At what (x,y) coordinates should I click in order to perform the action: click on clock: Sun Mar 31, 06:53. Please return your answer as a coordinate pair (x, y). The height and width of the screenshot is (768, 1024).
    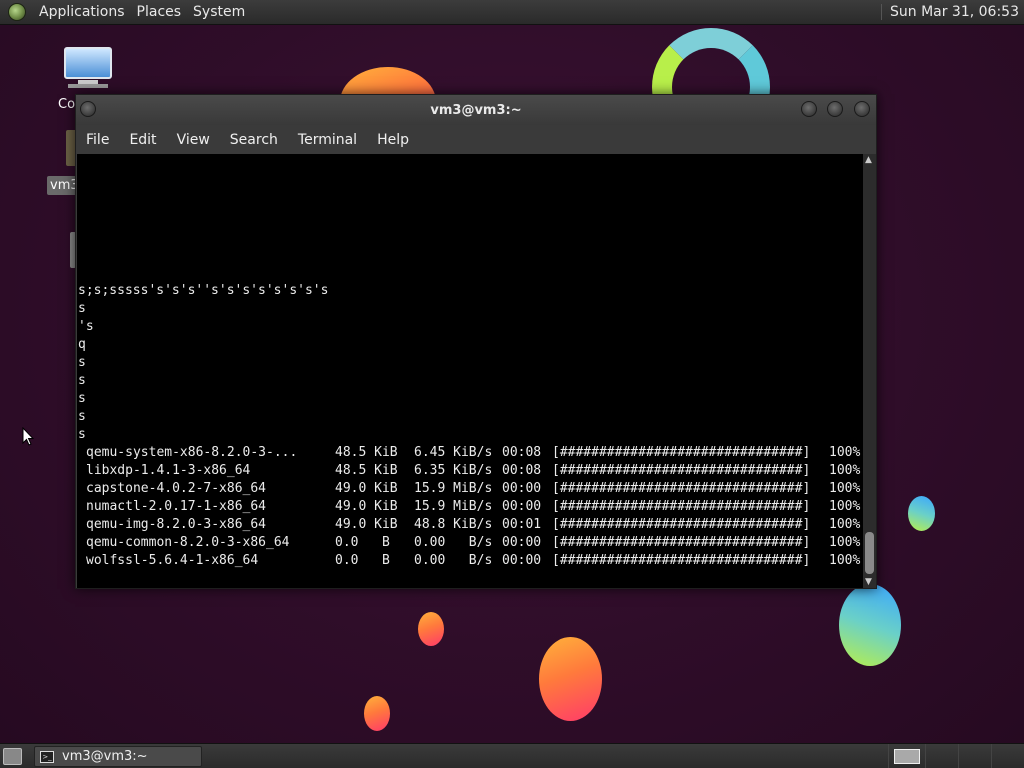
    Looking at the image, I should click on (952, 12).